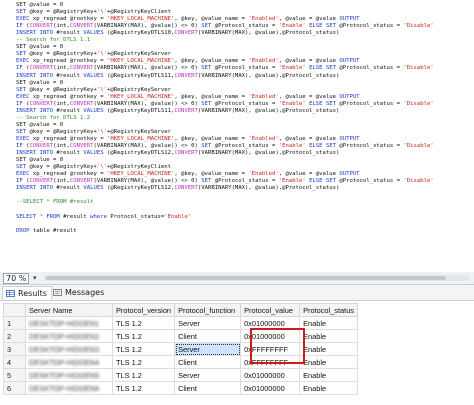 The width and height of the screenshot is (474, 405). Describe the element at coordinates (139, 188) in the screenshot. I see `code-token: (@RegistryKeyDTLS12,` at that location.